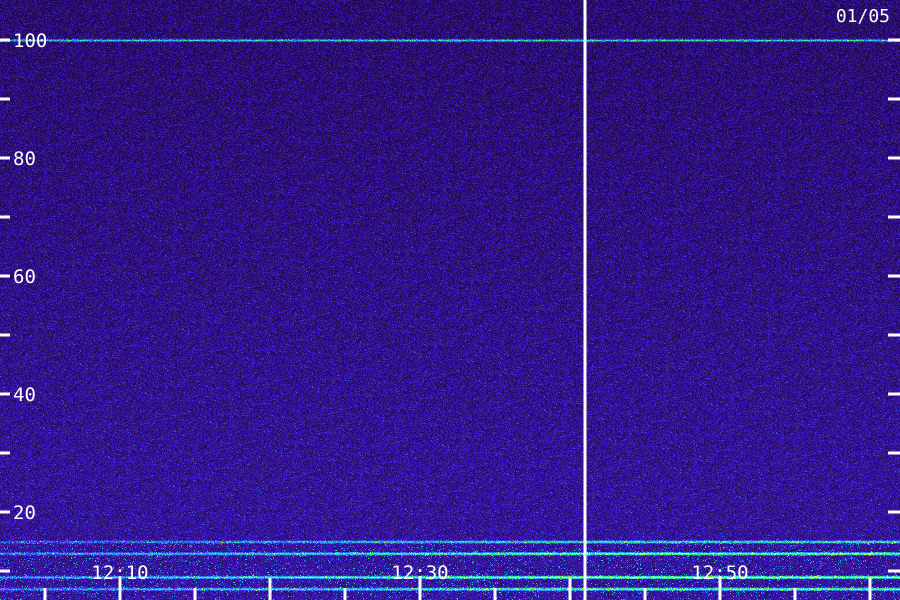 The height and width of the screenshot is (600, 900). Describe the element at coordinates (119, 573) in the screenshot. I see `x-tick-label: 12:10` at that location.